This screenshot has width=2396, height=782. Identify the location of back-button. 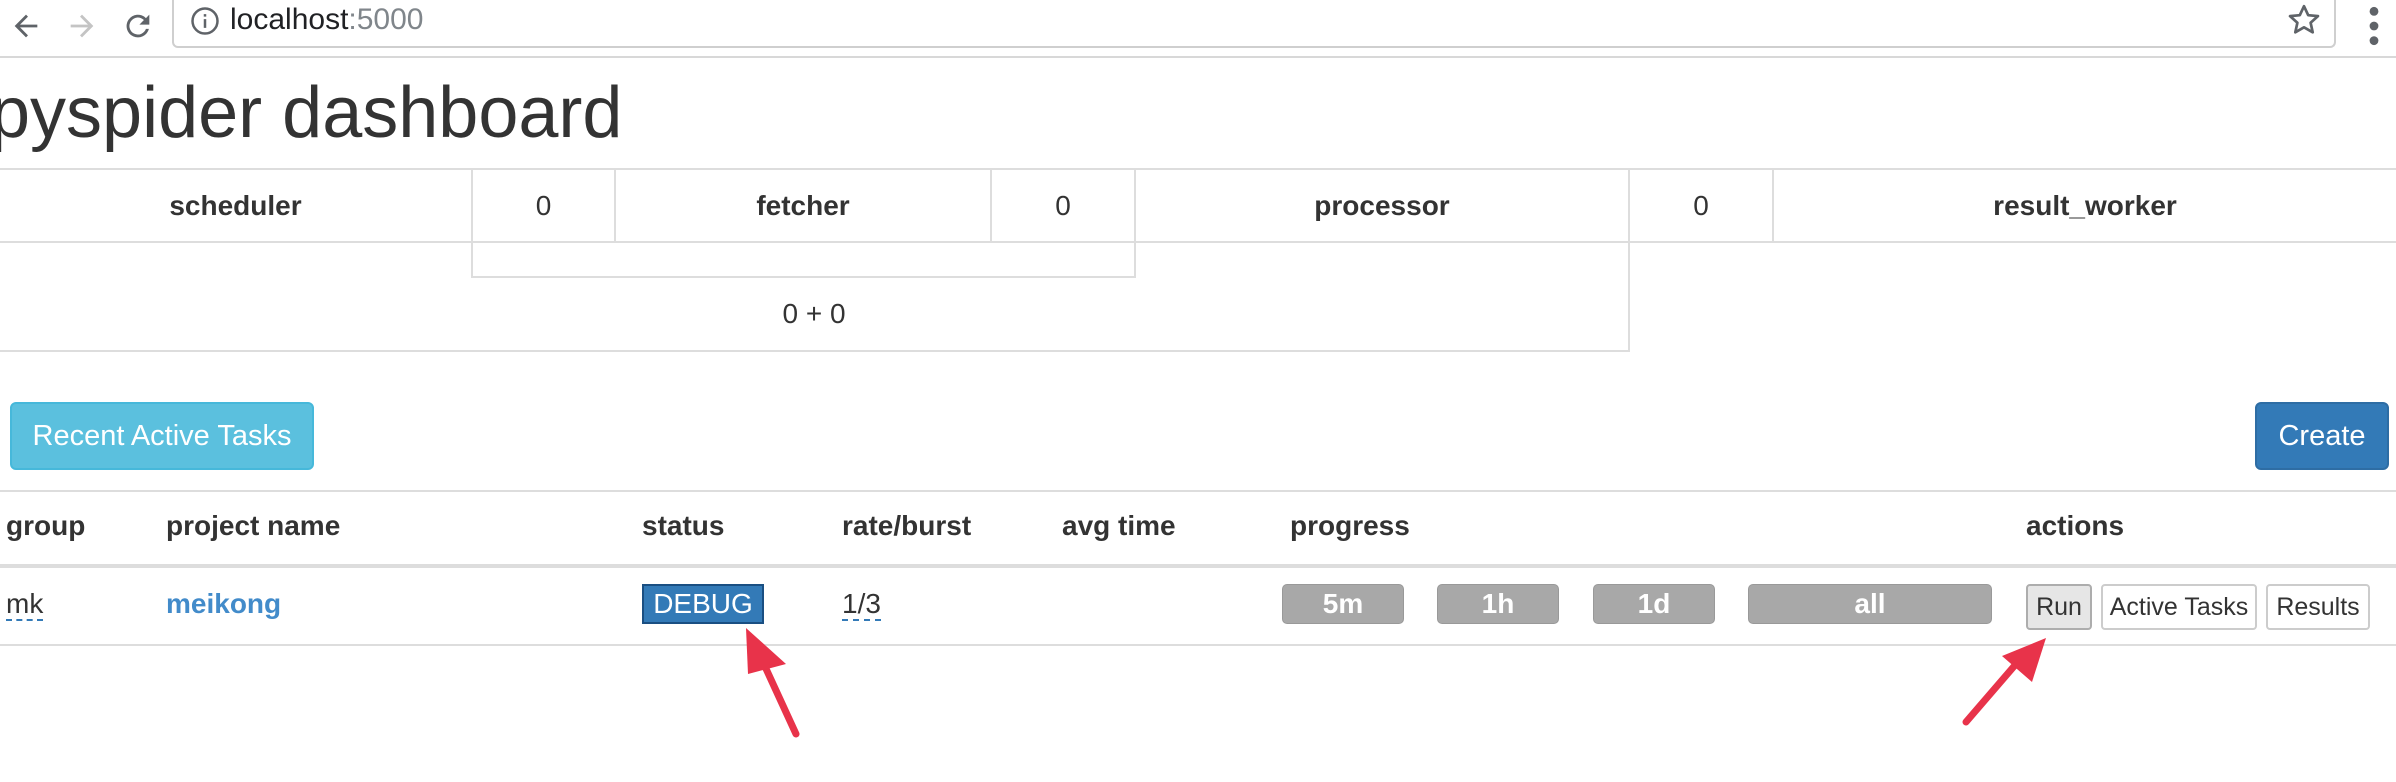
(26, 26).